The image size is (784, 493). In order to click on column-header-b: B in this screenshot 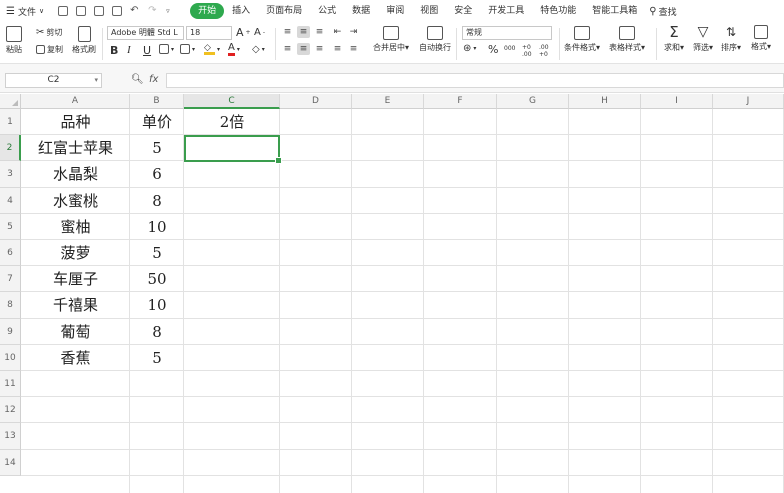, I will do `click(157, 101)`.